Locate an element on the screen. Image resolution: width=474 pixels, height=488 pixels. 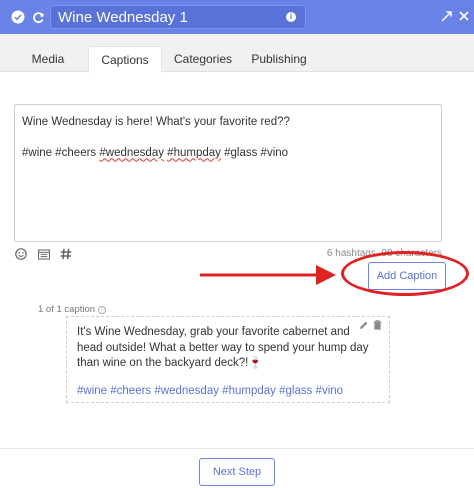
caption-tag: #cheers is located at coordinates (130, 391).